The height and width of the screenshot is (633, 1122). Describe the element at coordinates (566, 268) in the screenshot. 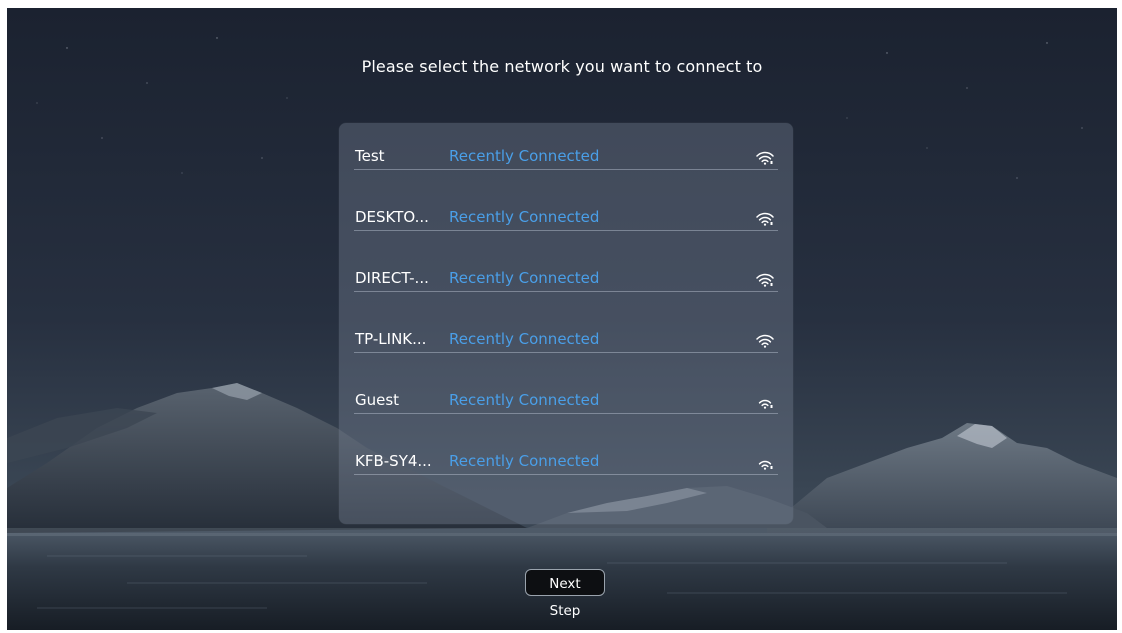

I see `network-item: DIRECT-... Recently Connected` at that location.